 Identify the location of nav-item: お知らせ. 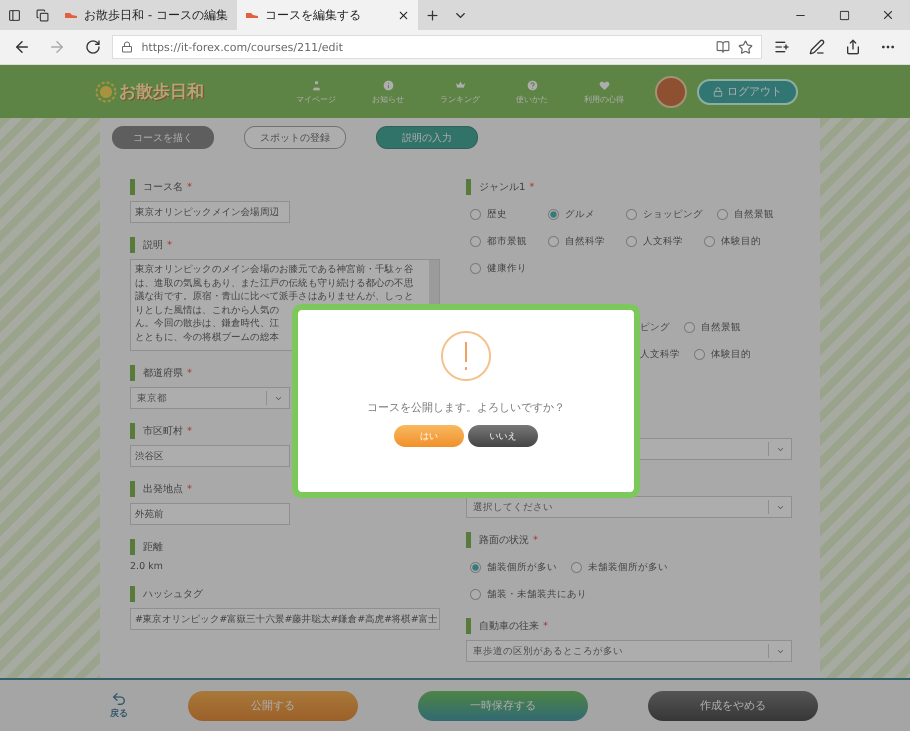
(388, 91).